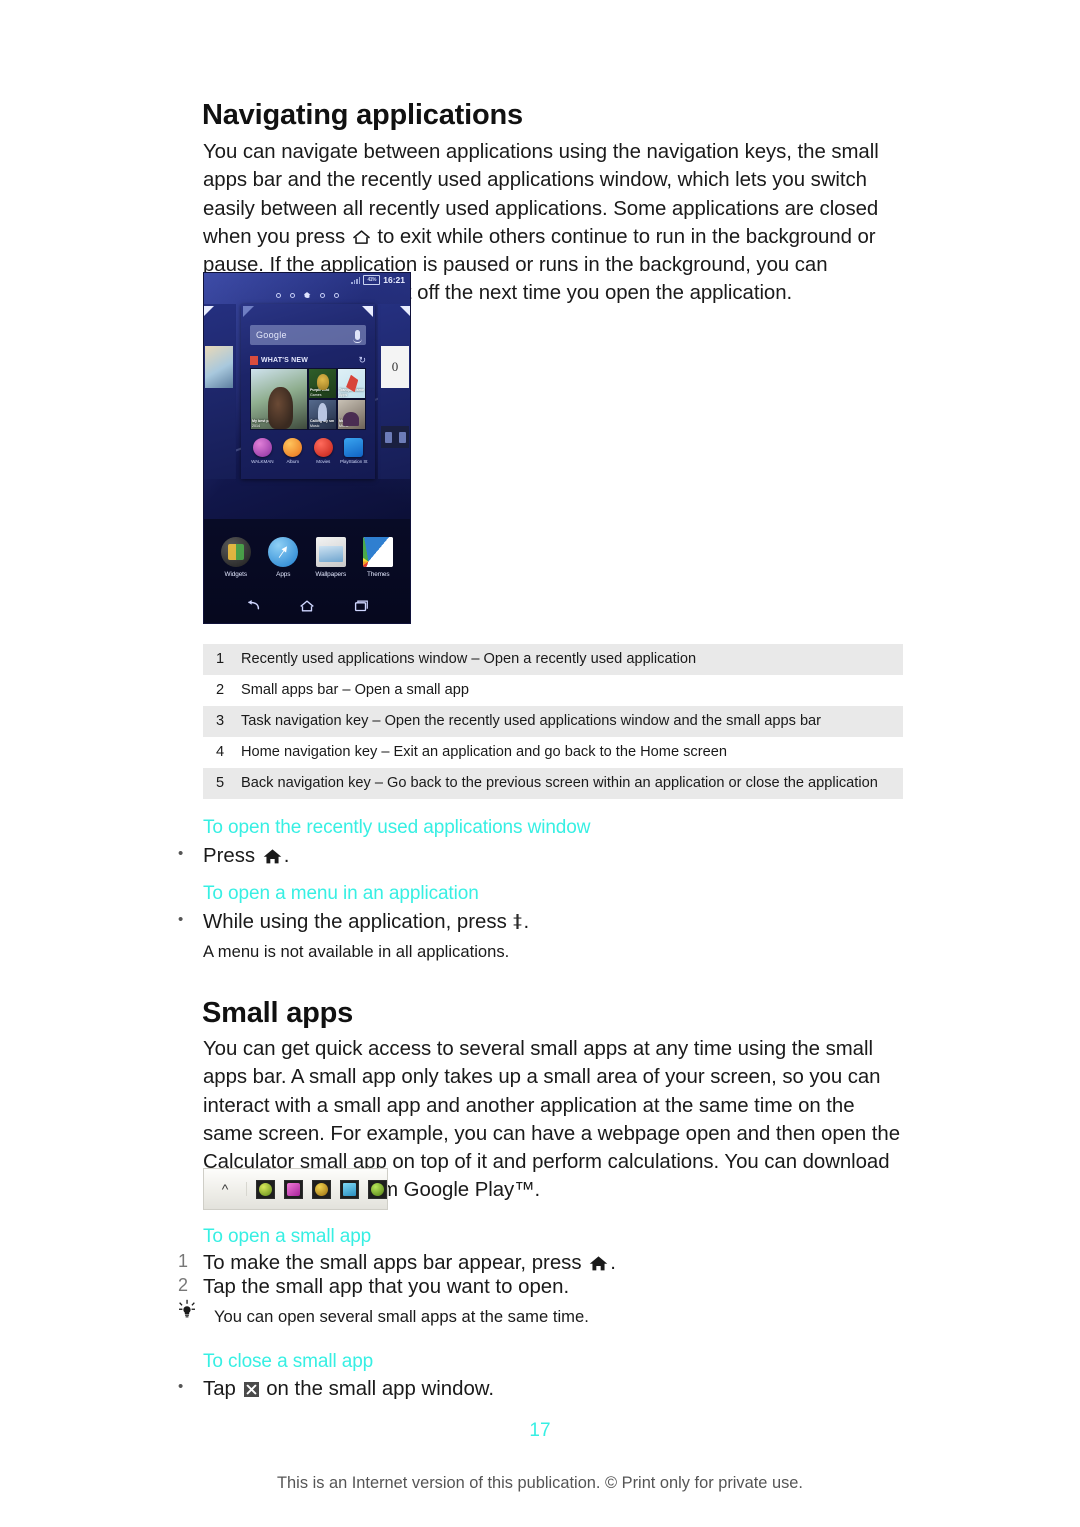 This screenshot has width=1080, height=1527. What do you see at coordinates (331, 574) in the screenshot?
I see `dock-label: Wallpapers` at bounding box center [331, 574].